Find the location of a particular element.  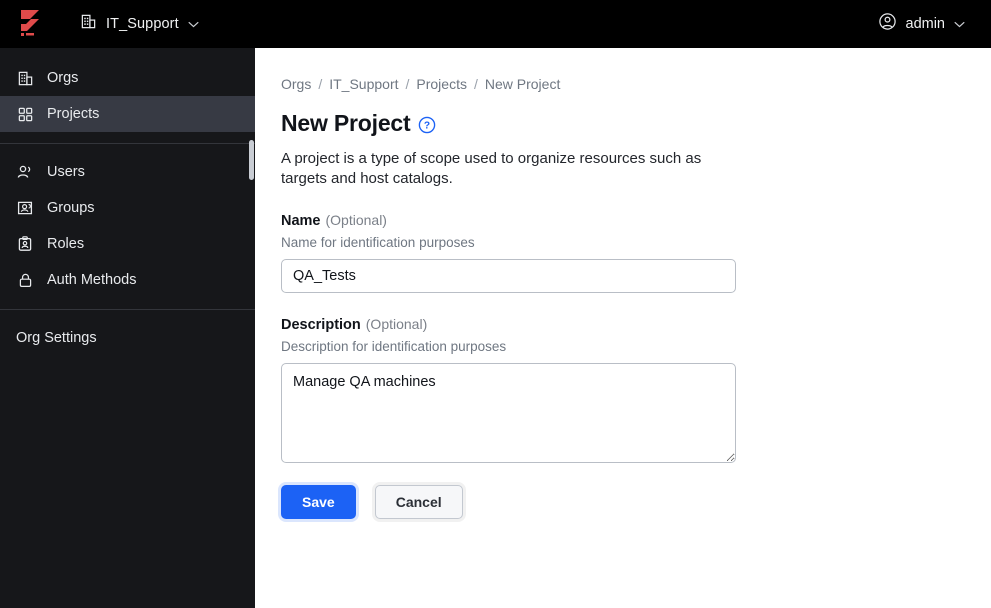

name-field-label: Name is located at coordinates (301, 221).